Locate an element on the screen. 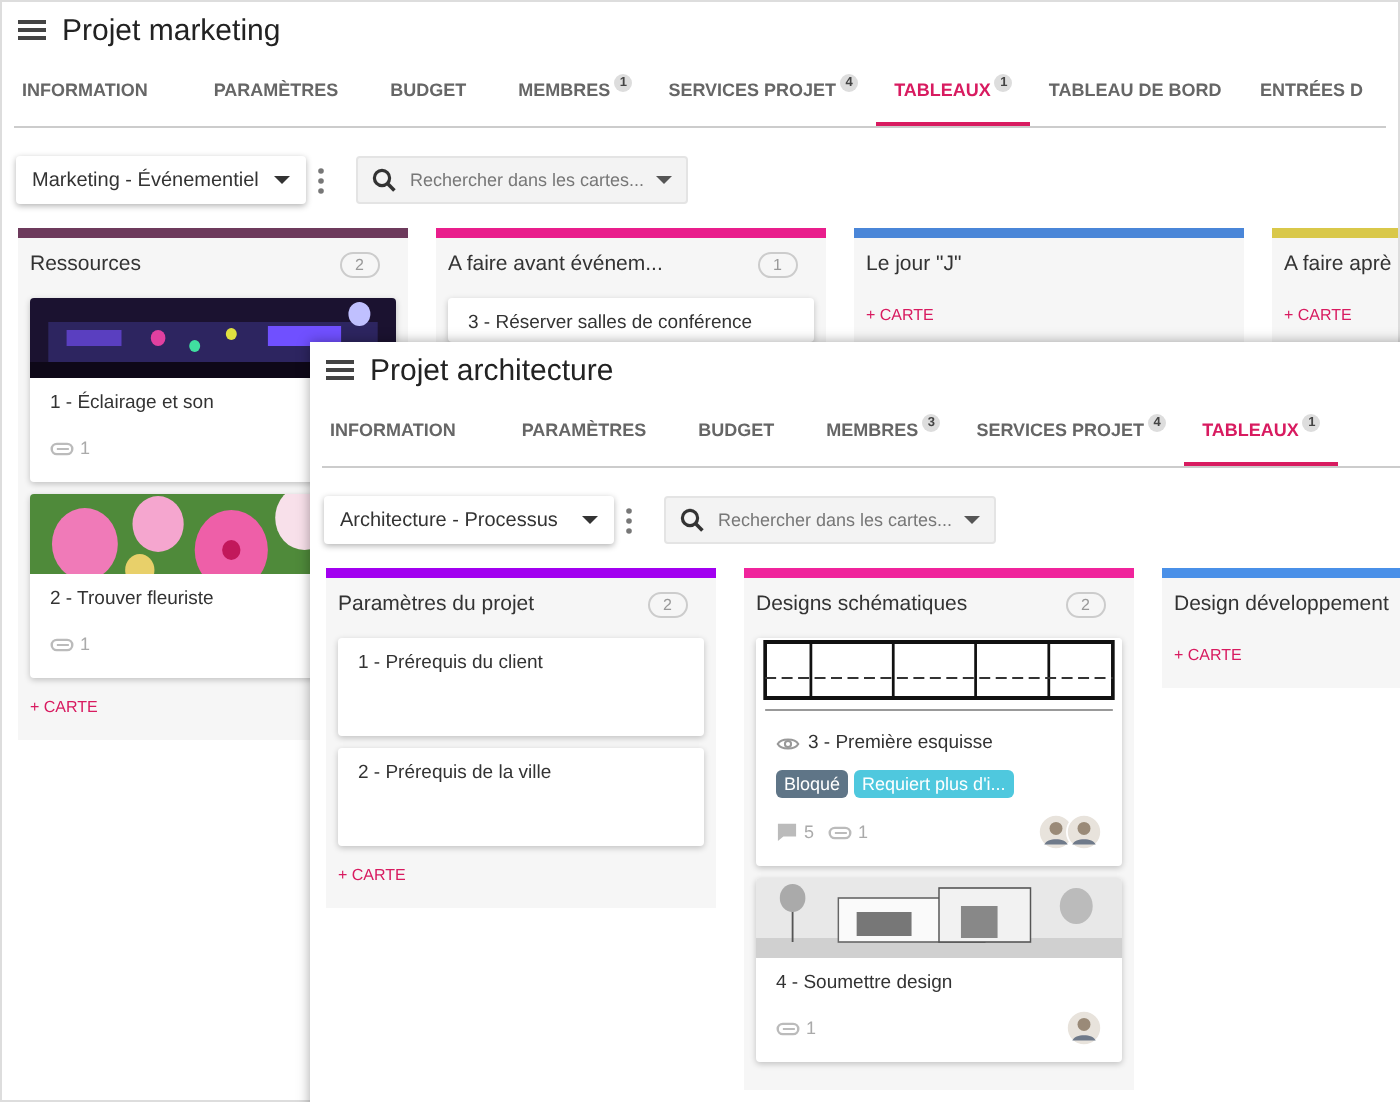 This screenshot has width=1400, height=1102. card-title: 4 - Soumettre design is located at coordinates (864, 983).